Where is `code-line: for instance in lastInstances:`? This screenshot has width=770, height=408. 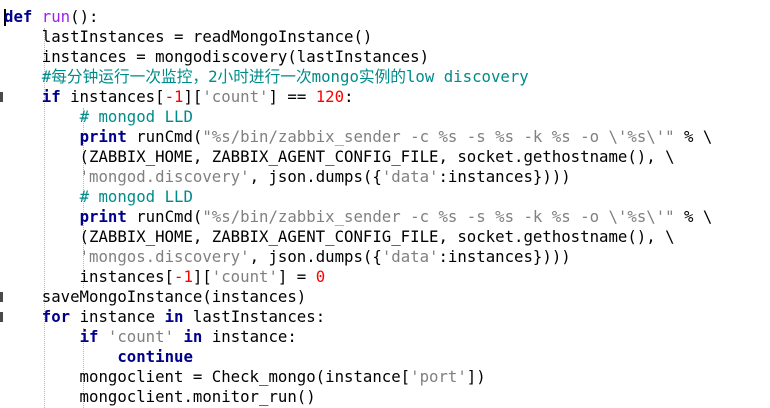
code-line: for instance in lastInstances: is located at coordinates (358, 317).